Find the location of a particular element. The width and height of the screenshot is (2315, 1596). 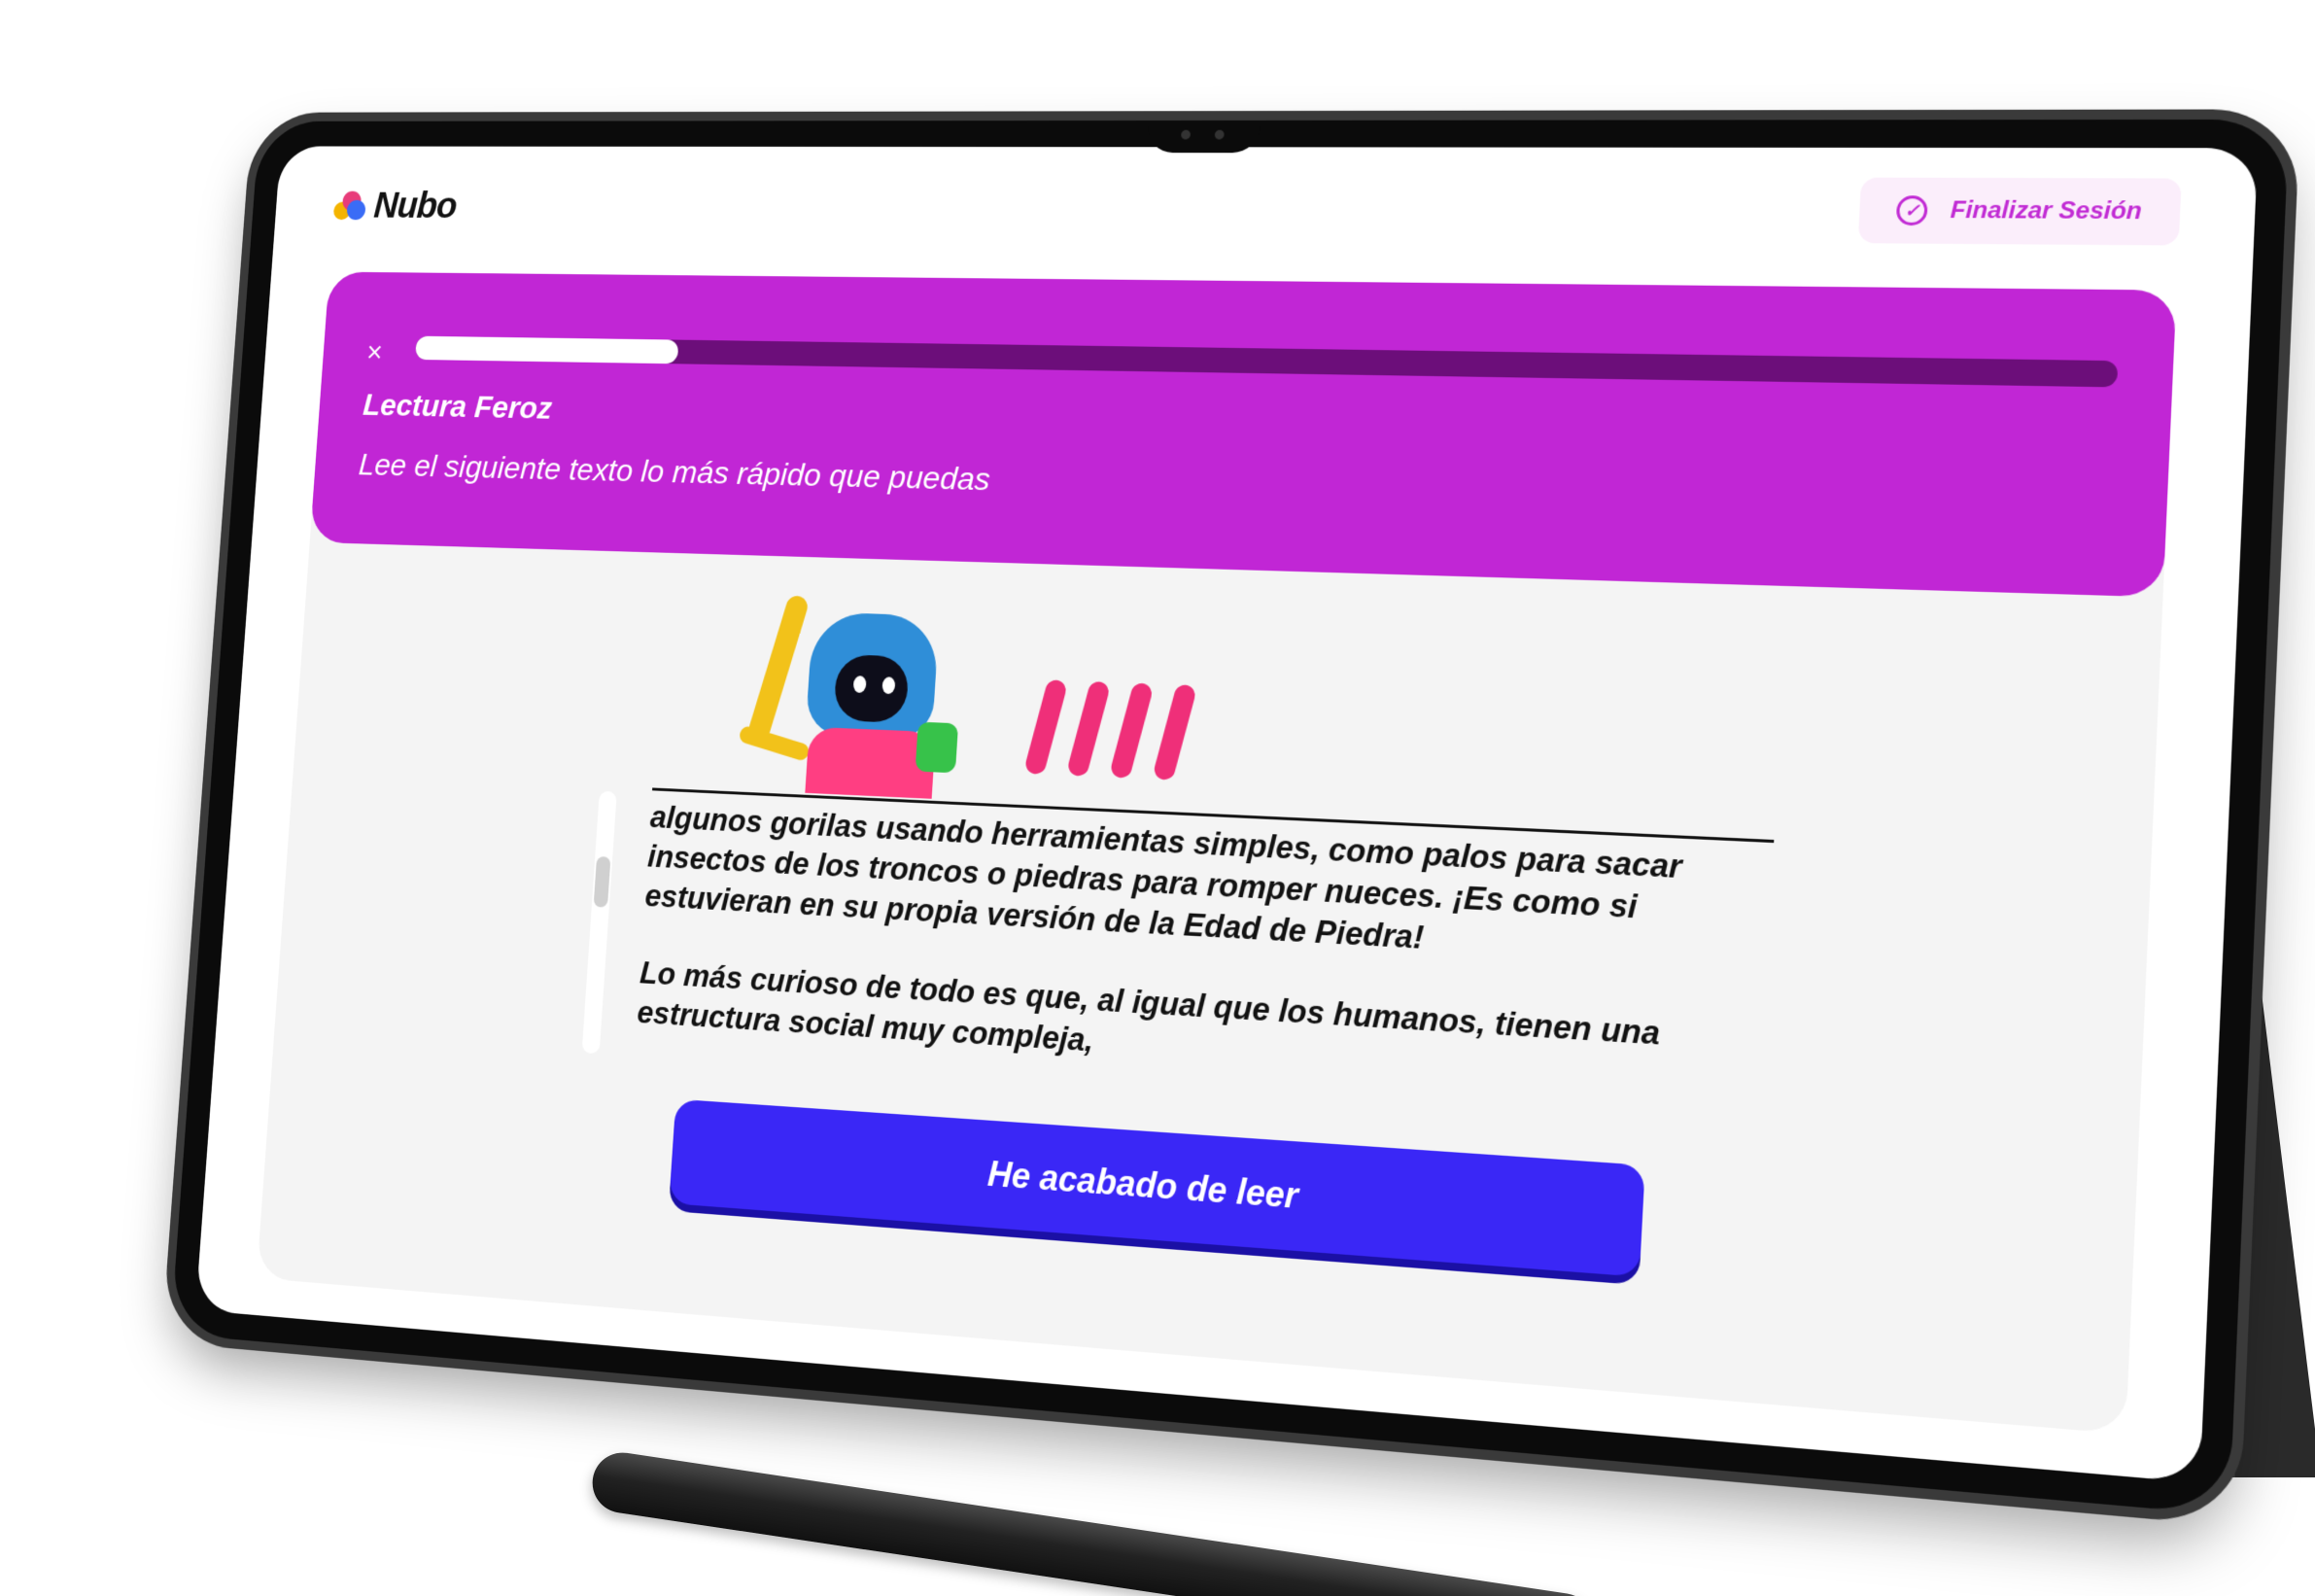

passage-scrollbar is located at coordinates (599, 922).